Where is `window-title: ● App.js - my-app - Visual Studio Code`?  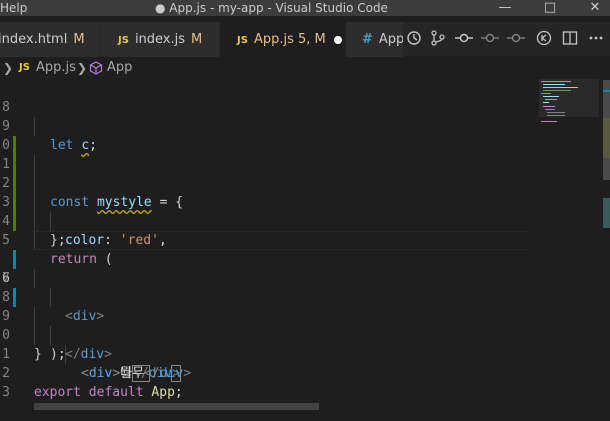 window-title: ● App.js - my-app - Visual Studio Code is located at coordinates (271, 8).